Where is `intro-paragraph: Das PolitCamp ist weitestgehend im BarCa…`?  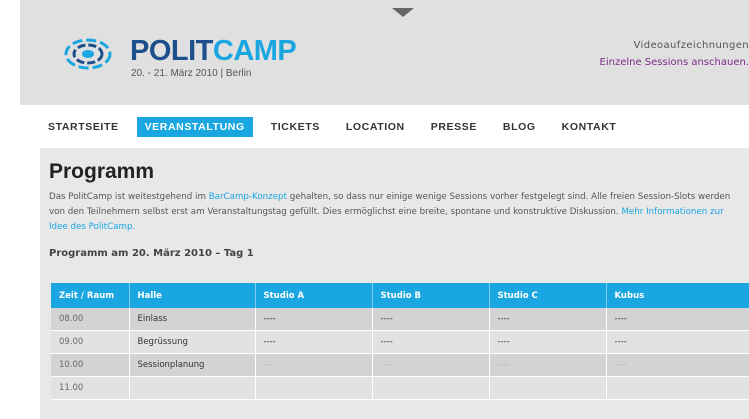
intro-paragraph: Das PolitCamp ist weitestgehend im BarCa… is located at coordinates (394, 212).